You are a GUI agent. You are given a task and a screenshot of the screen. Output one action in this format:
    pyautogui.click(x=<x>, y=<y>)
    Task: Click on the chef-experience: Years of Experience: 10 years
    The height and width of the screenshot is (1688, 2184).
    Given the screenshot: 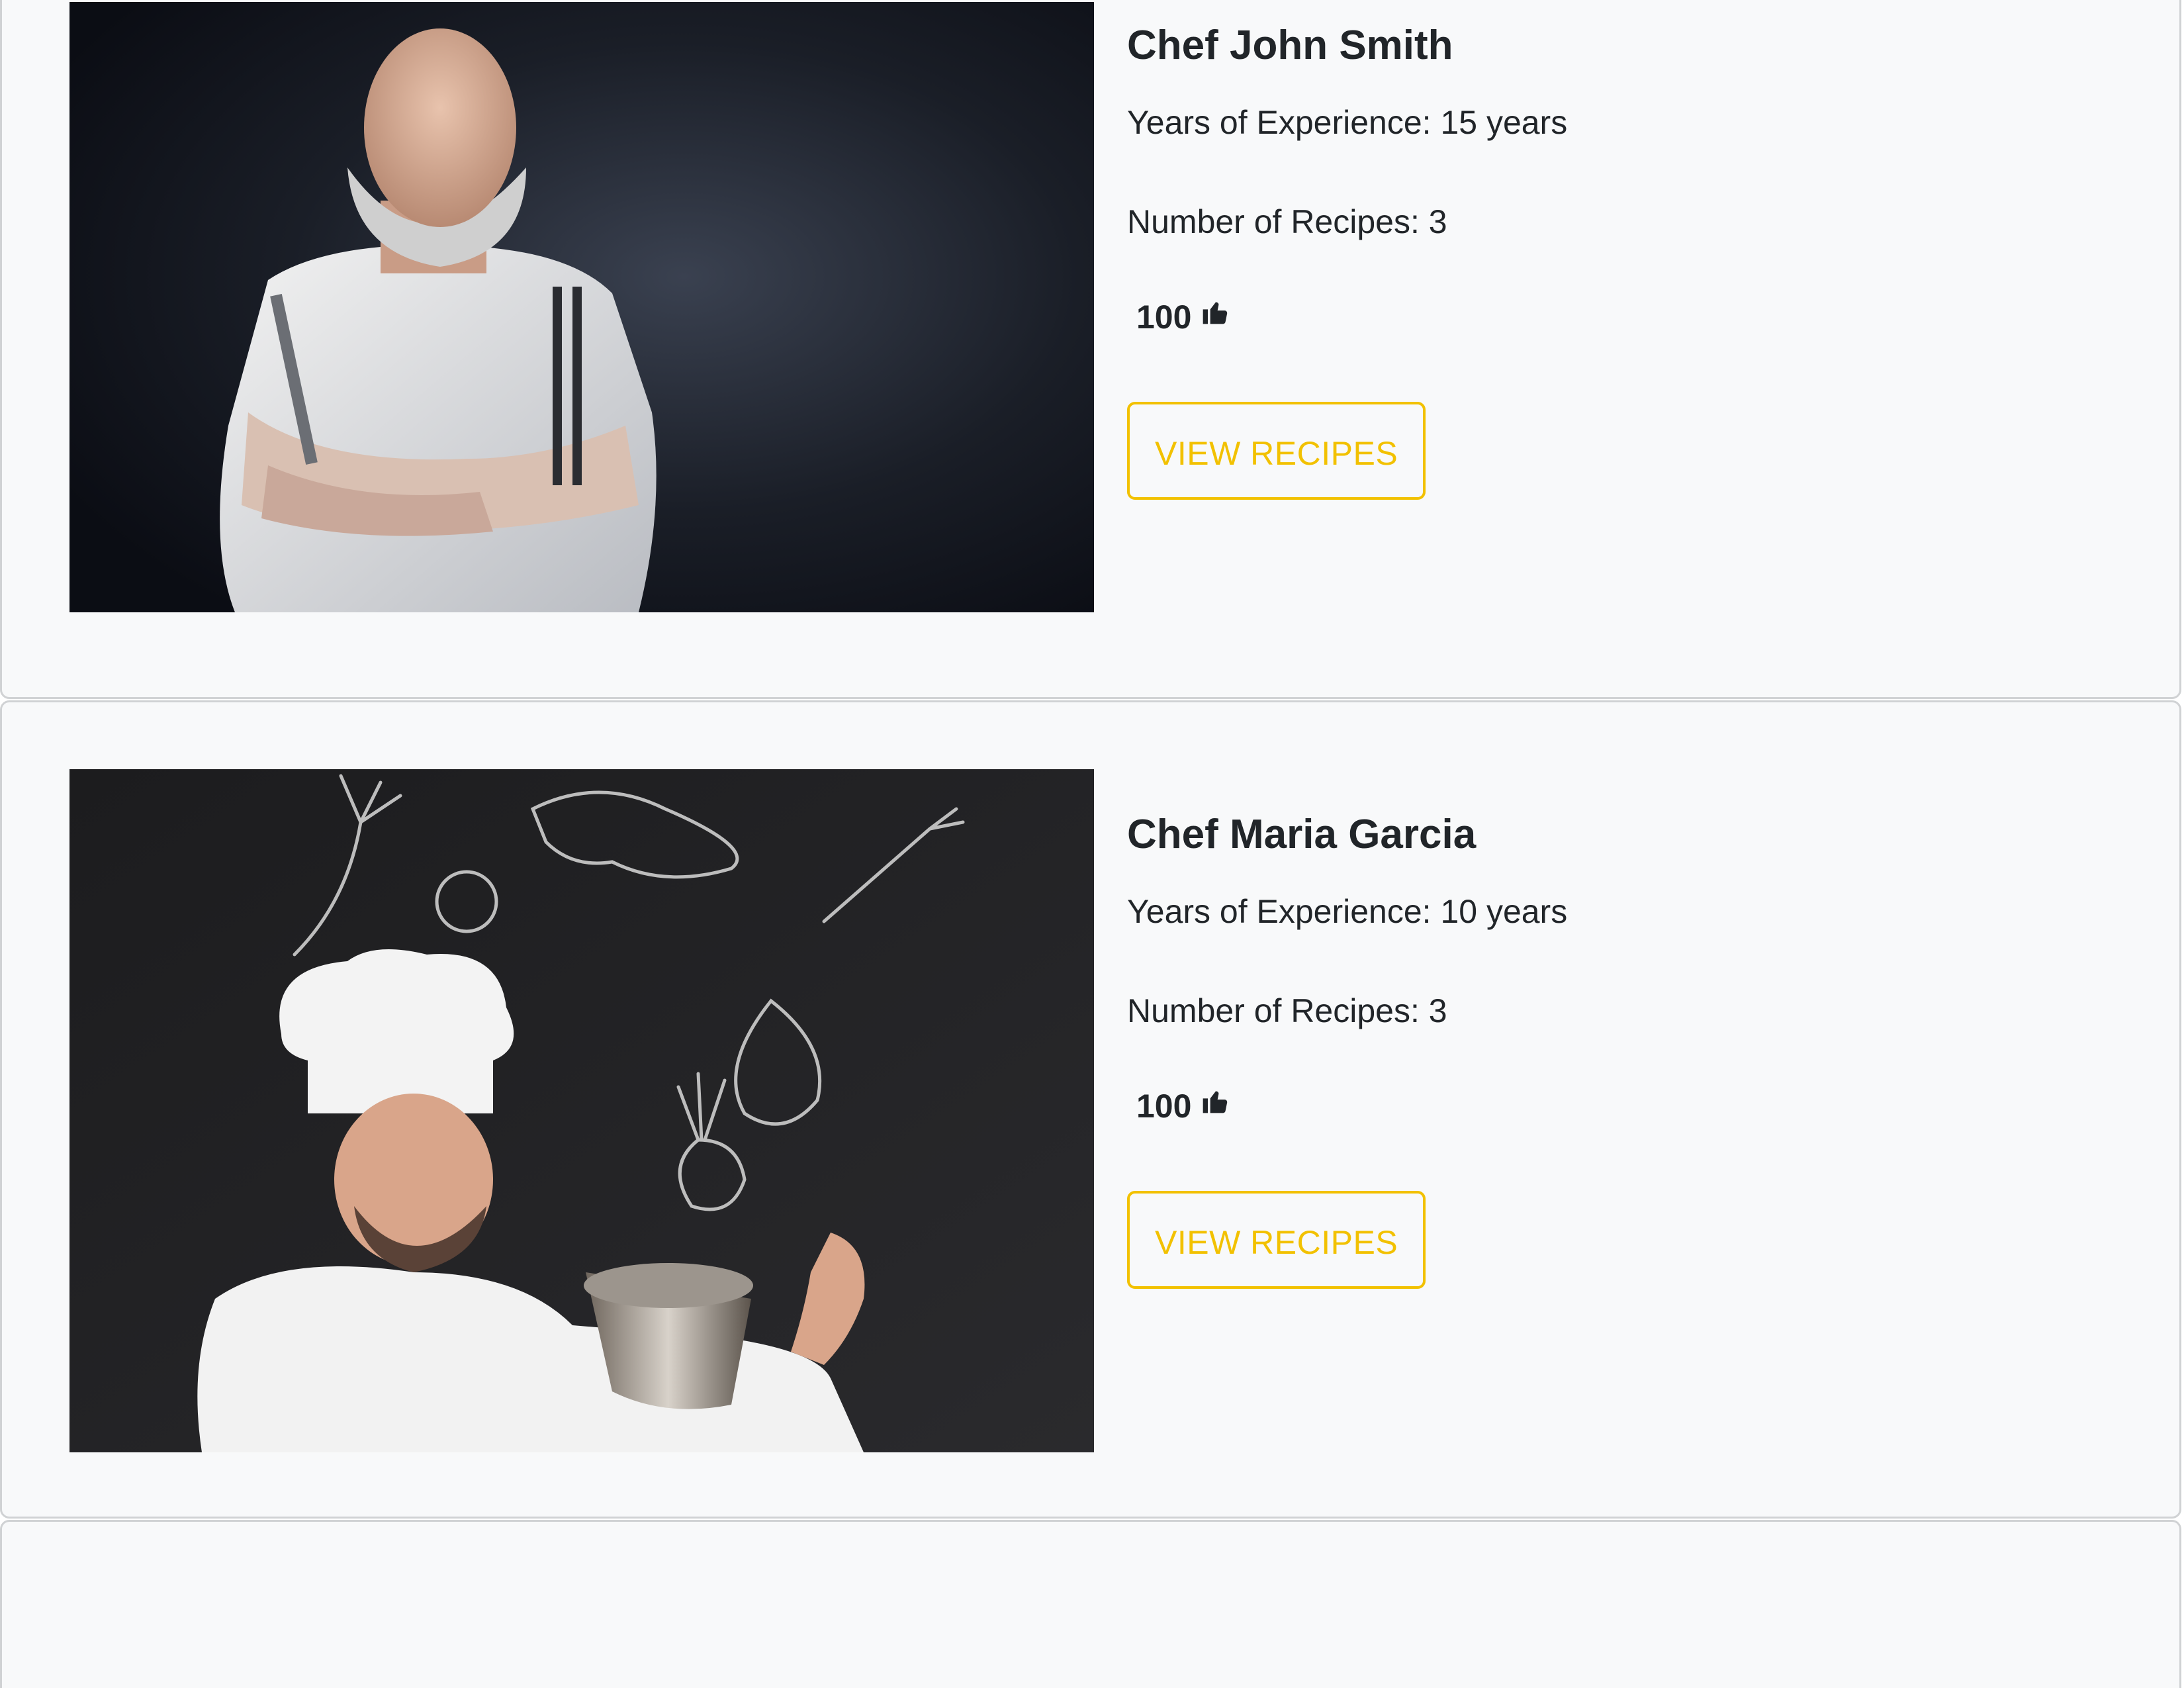 What is the action you would take?
    pyautogui.click(x=1347, y=911)
    